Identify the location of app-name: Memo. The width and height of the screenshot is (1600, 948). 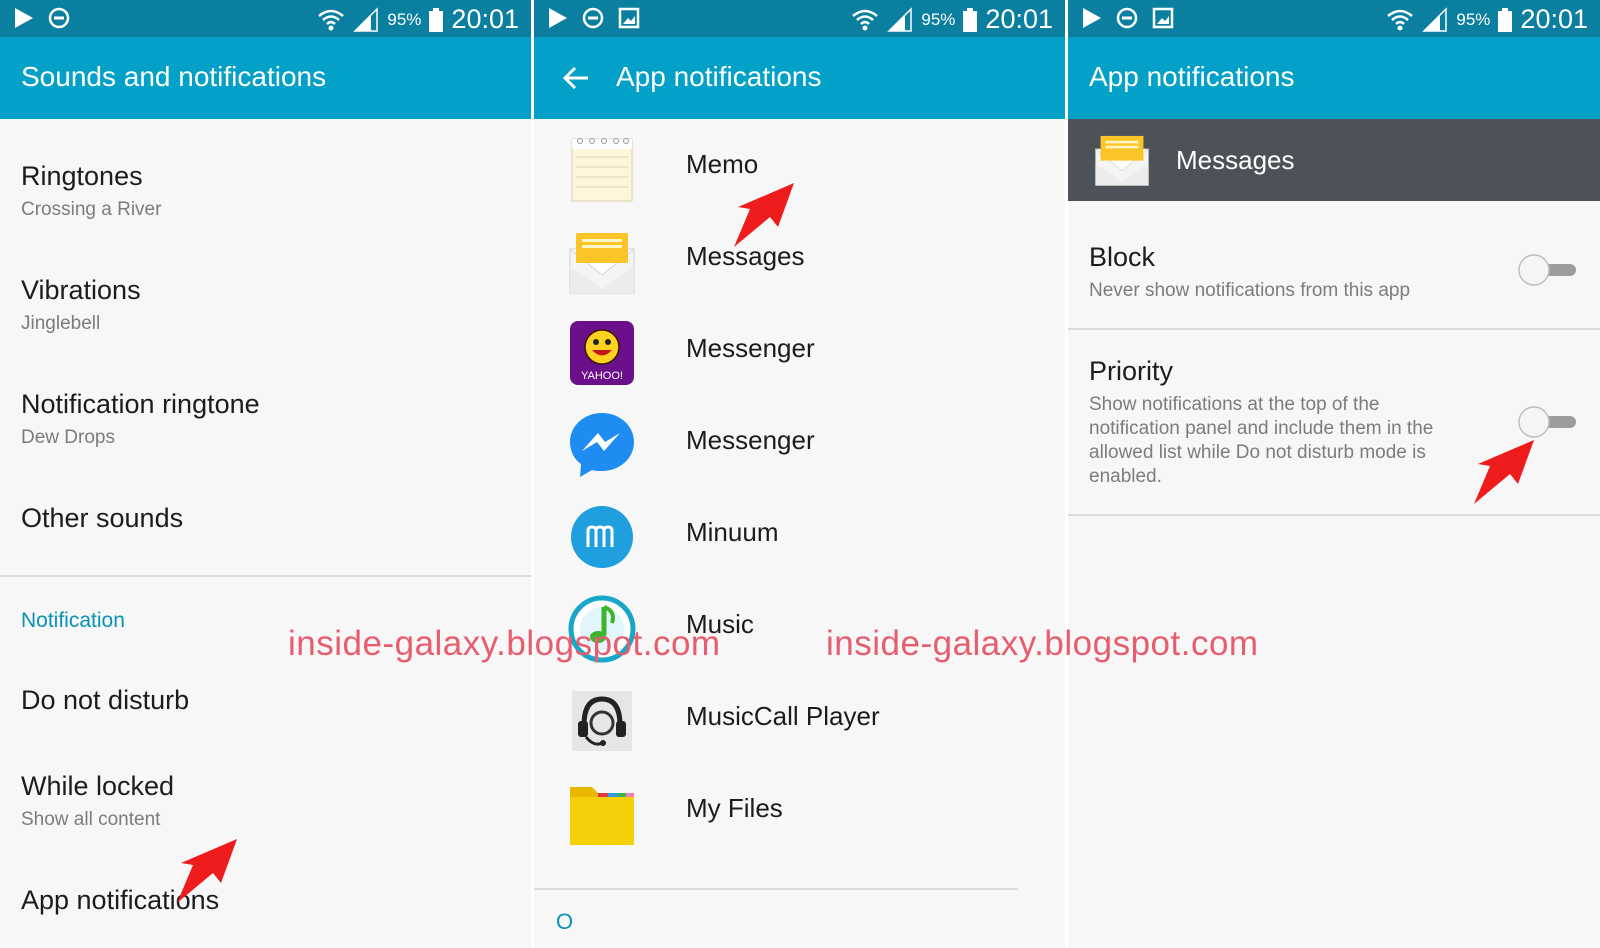
(722, 164).